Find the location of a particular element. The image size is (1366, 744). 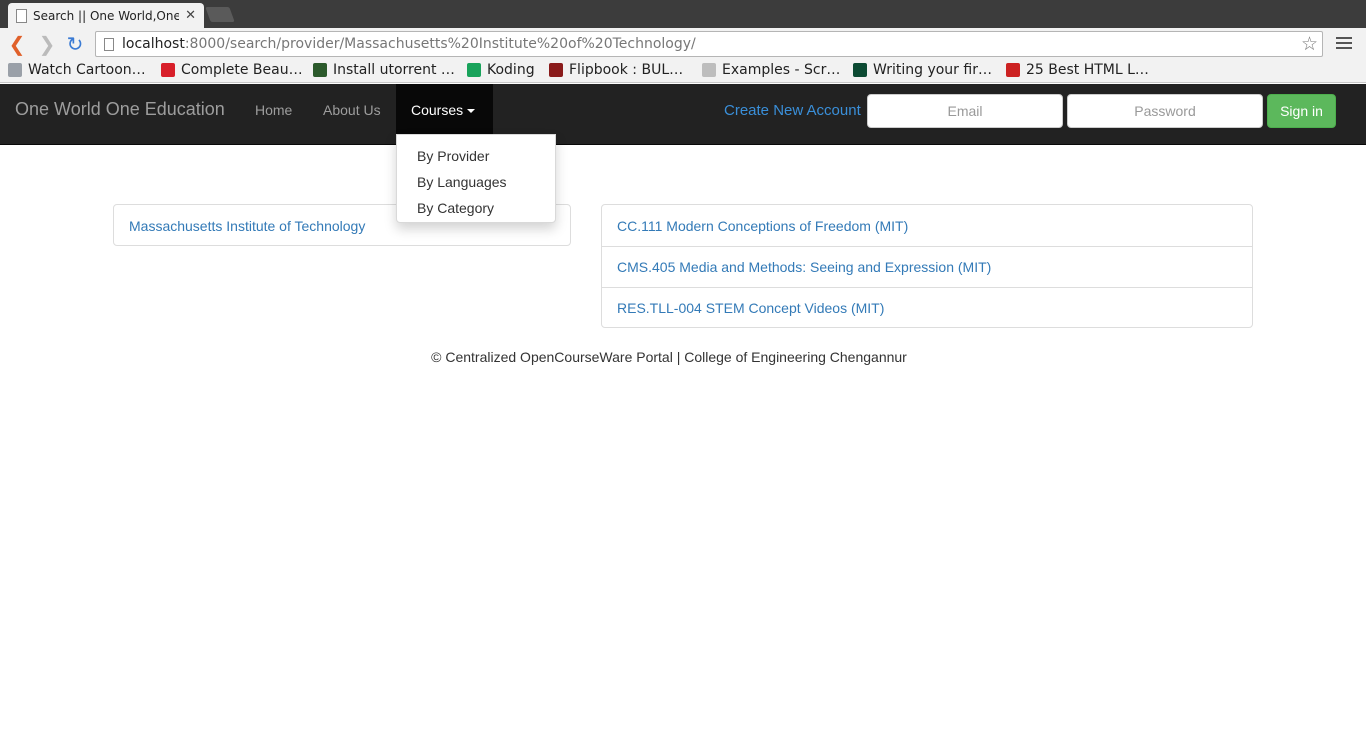

url-host: localhost is located at coordinates (153, 44).